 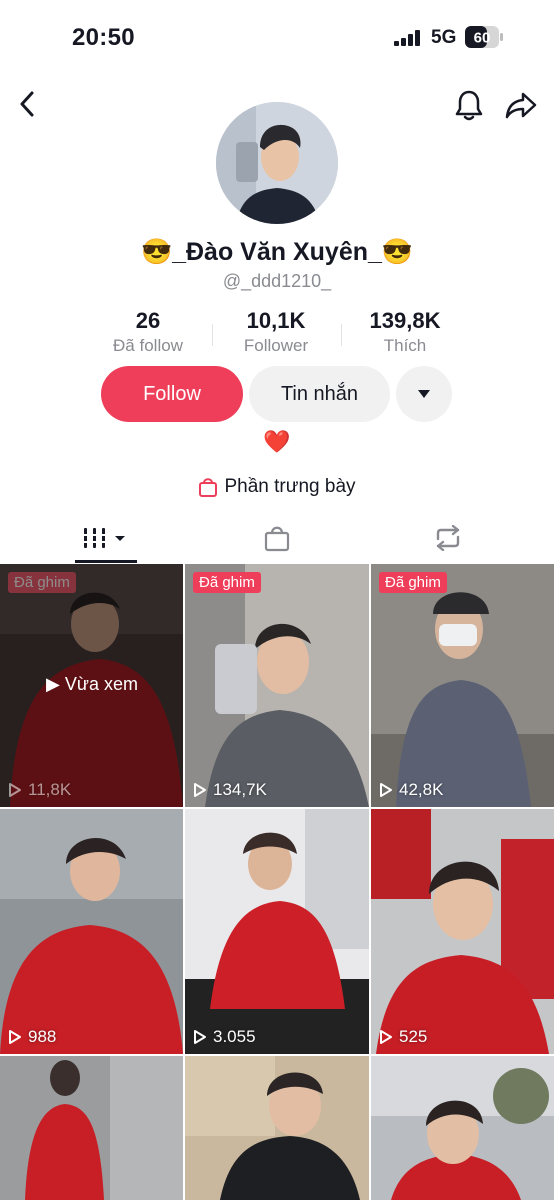 What do you see at coordinates (42, 1036) in the screenshot?
I see `view-count-value: 988` at bounding box center [42, 1036].